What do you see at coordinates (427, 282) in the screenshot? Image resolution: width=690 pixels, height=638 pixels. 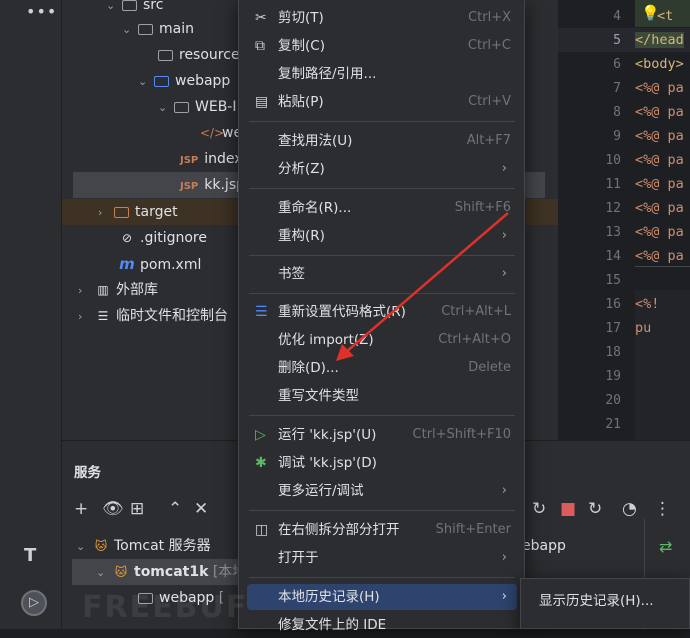 I see `arrow-line` at bounding box center [427, 282].